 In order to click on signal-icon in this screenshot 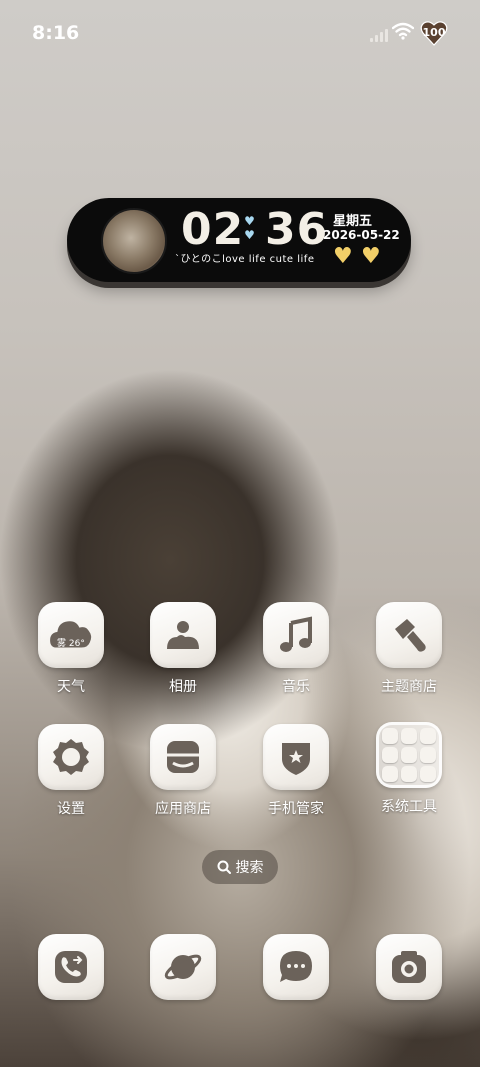, I will do `click(379, 35)`.